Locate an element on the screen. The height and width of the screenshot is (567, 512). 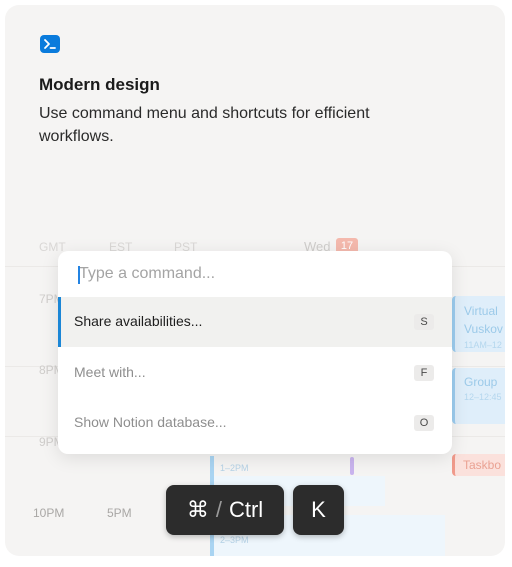
shortcut-modifier-key: ⌘ / Ctrl is located at coordinates (225, 510).